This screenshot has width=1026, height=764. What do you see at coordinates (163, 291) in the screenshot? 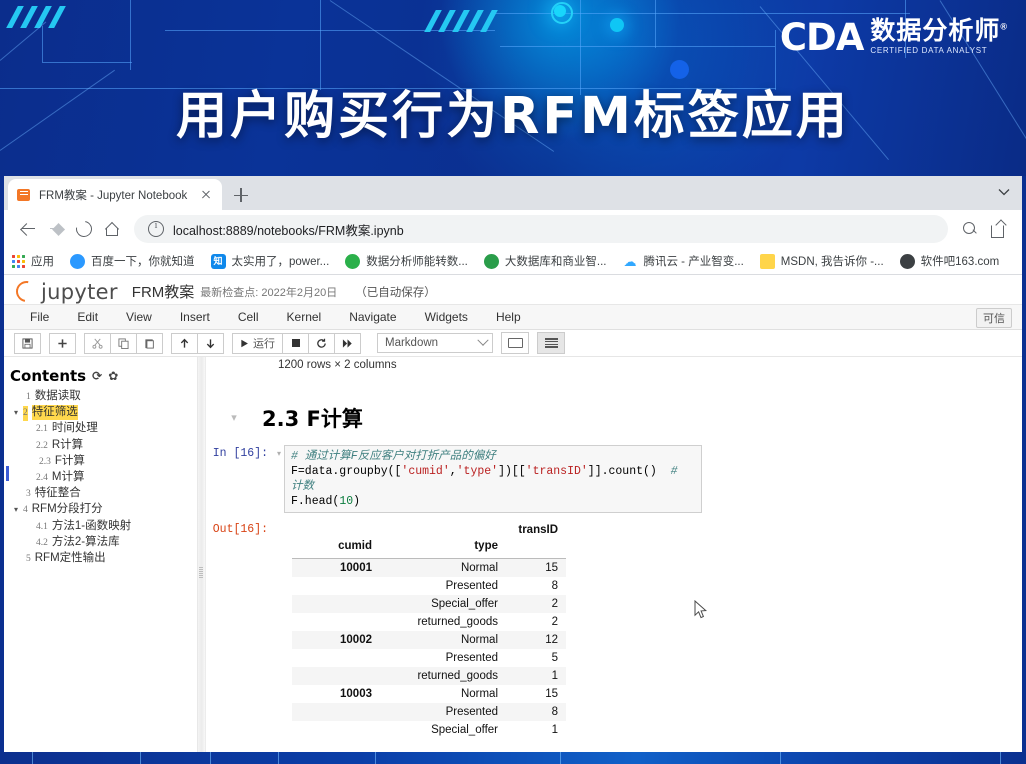
I see `notebook-name: FRM教案` at bounding box center [163, 291].